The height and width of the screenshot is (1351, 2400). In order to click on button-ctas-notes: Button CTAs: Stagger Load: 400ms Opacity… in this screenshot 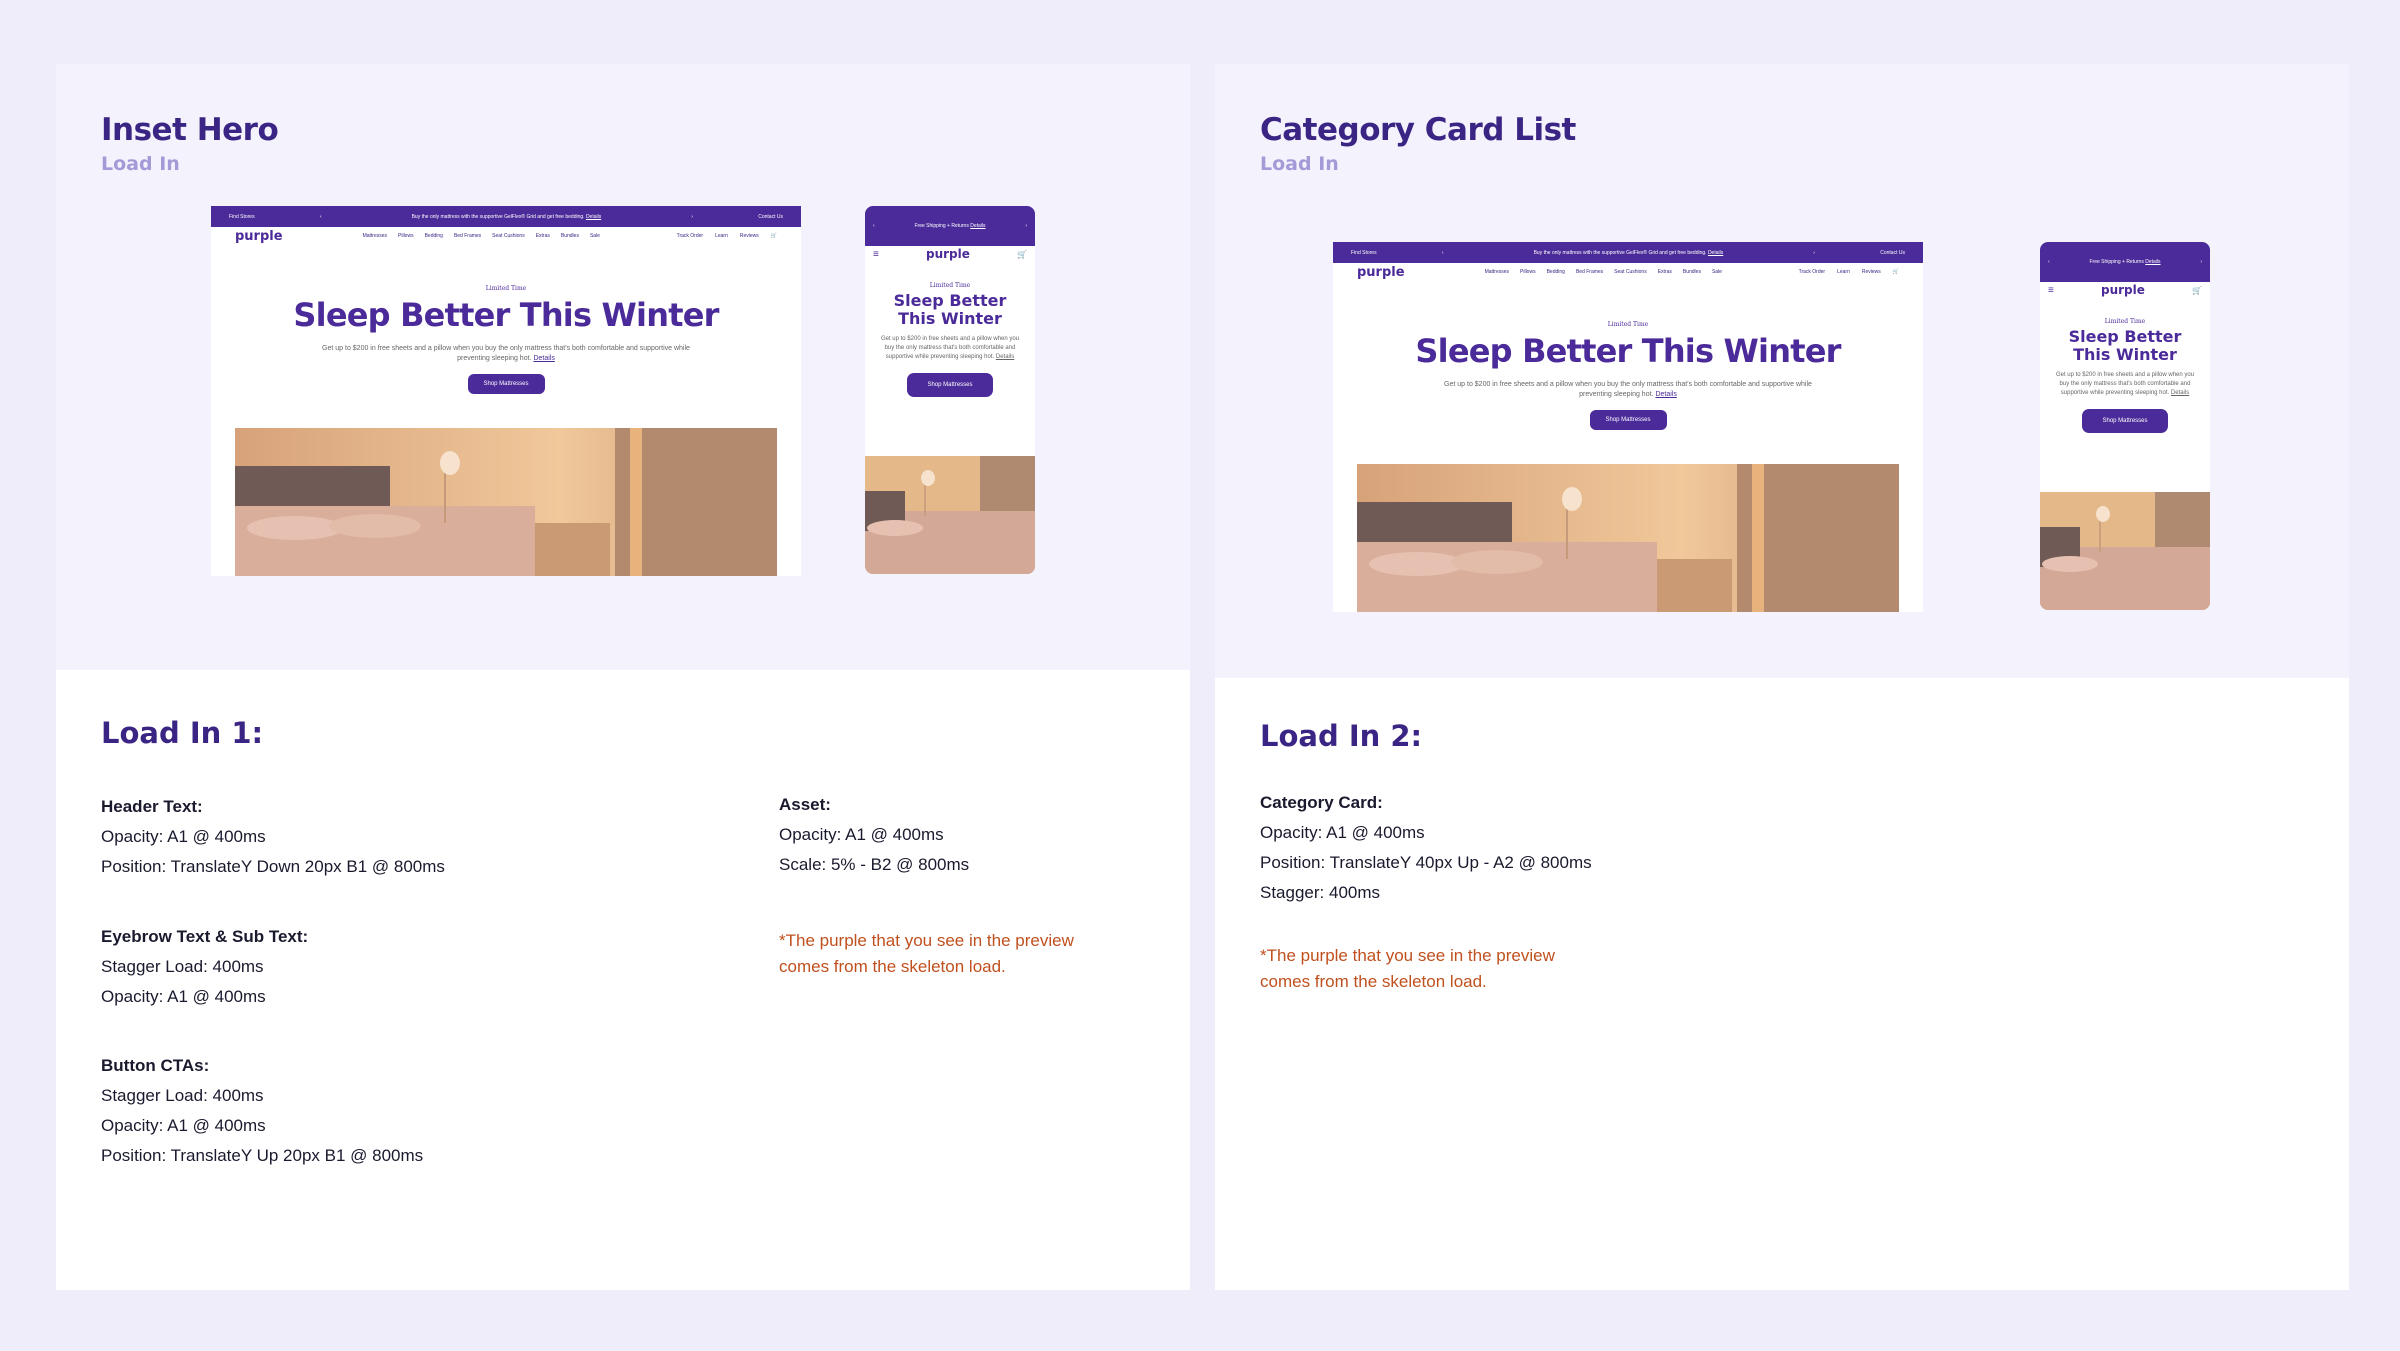, I will do `click(262, 1110)`.